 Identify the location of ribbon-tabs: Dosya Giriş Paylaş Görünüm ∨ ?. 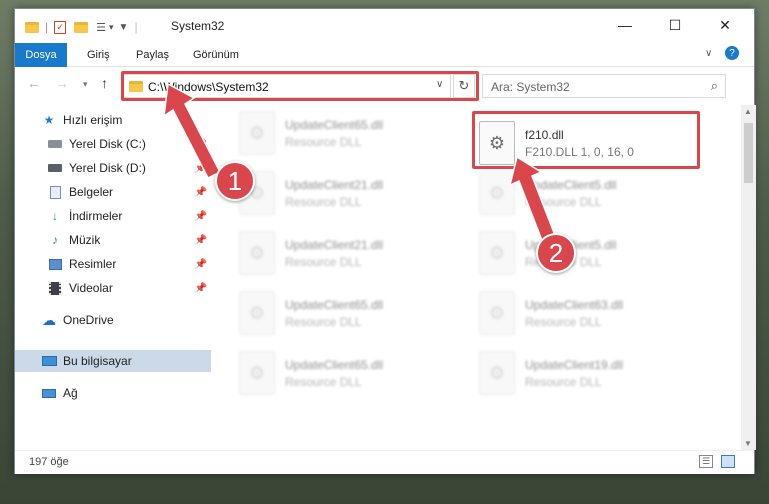
(384, 55).